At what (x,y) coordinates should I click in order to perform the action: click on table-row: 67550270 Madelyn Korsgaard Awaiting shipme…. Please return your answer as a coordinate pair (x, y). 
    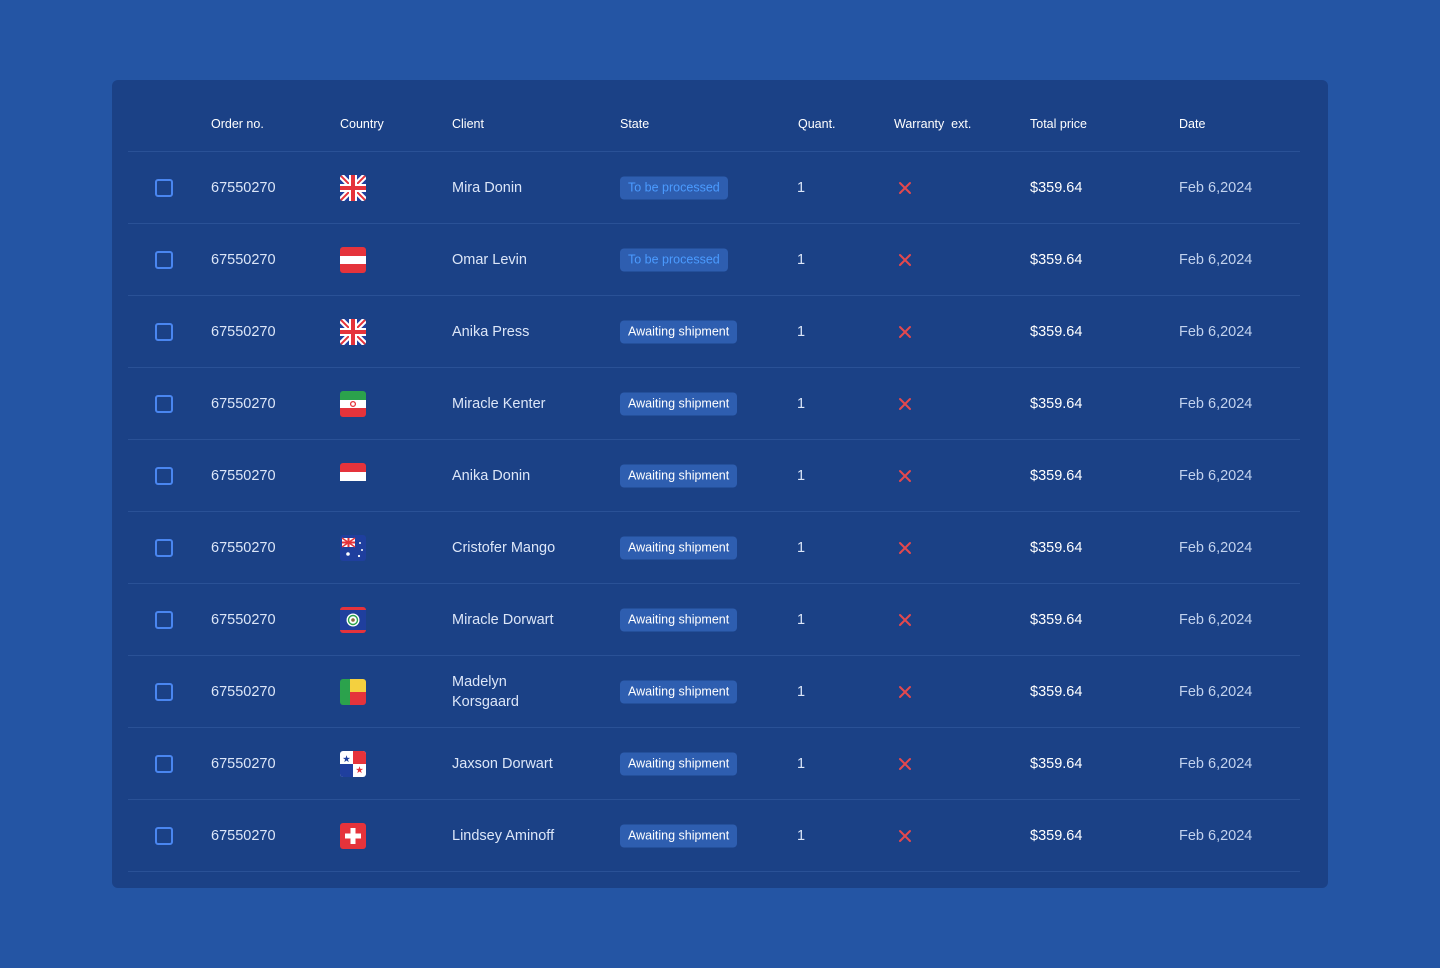
    Looking at the image, I should click on (714, 692).